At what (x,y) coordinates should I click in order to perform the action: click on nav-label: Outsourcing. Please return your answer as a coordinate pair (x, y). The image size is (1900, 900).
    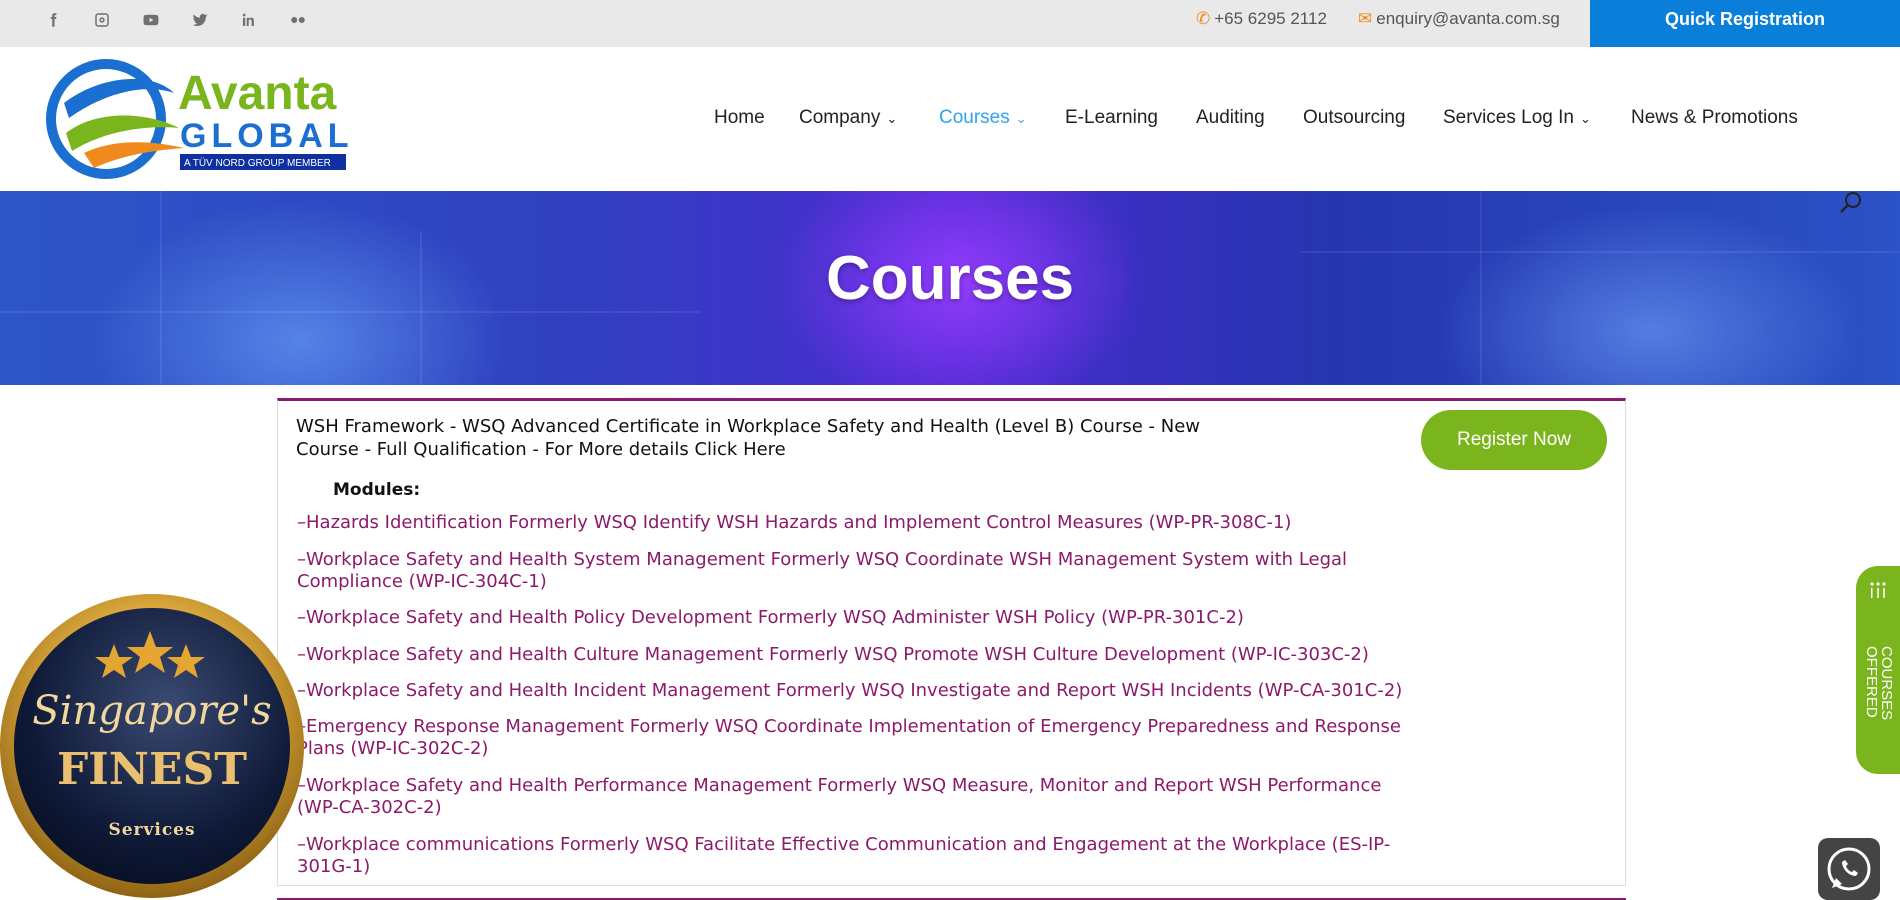
    Looking at the image, I should click on (1354, 117).